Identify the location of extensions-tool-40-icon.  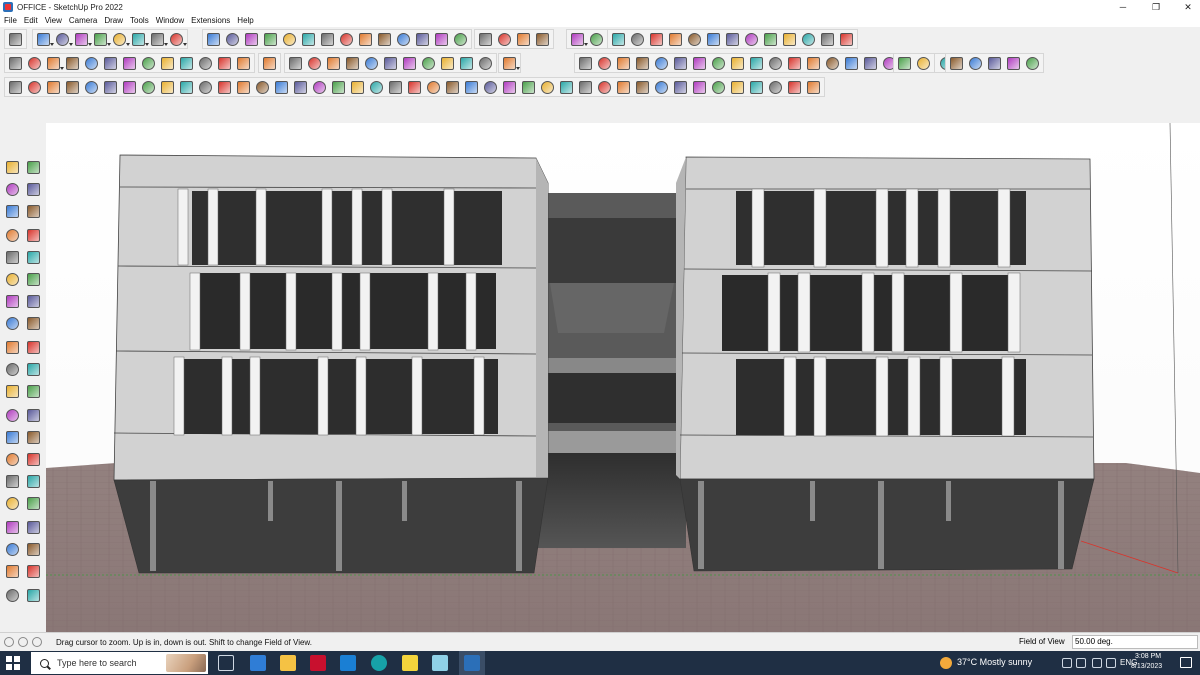
(756, 87).